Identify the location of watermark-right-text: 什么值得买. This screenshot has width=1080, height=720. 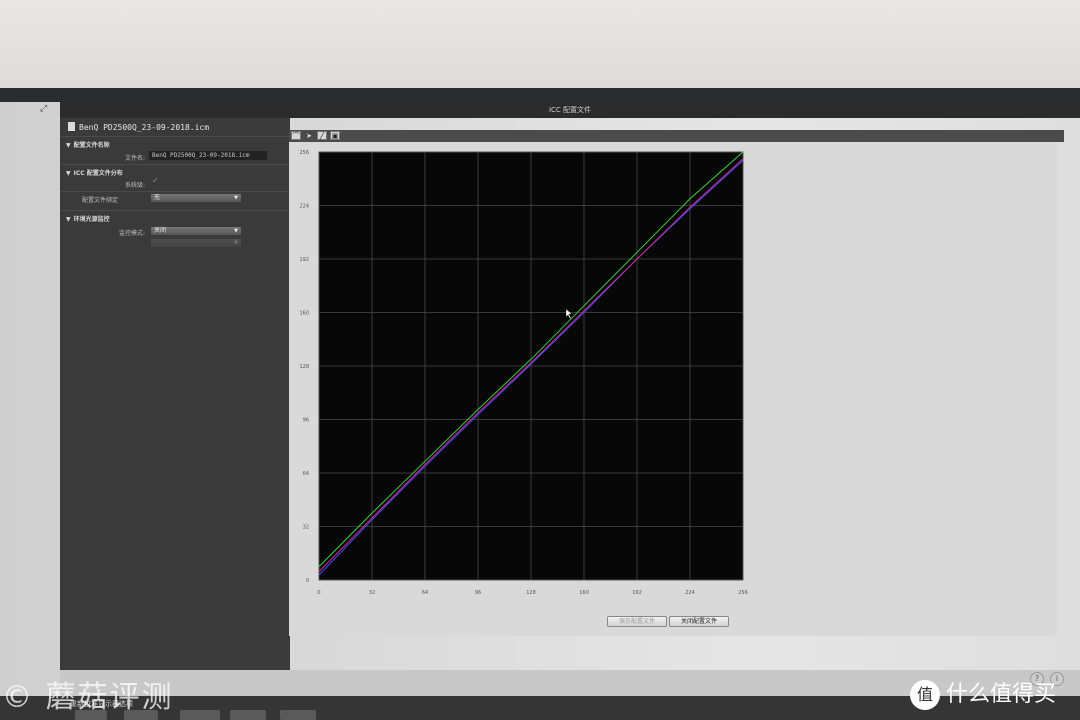
(1001, 694).